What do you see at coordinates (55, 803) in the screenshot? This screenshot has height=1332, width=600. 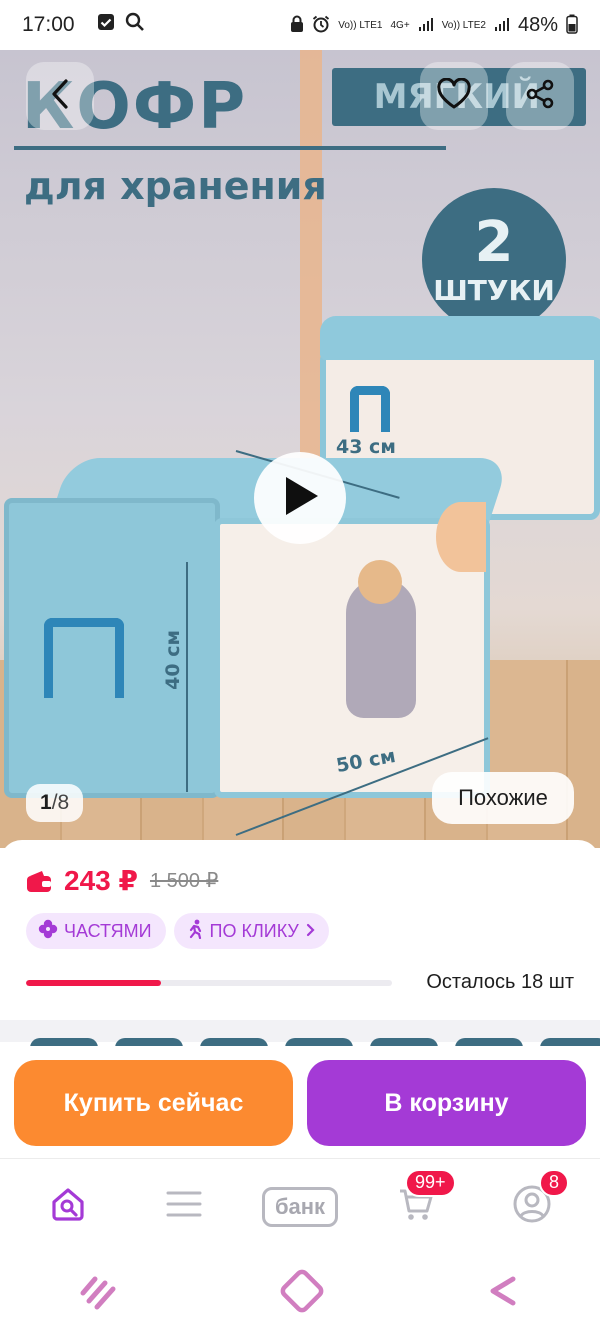 I see `image-page-indicator: 1 / 8` at bounding box center [55, 803].